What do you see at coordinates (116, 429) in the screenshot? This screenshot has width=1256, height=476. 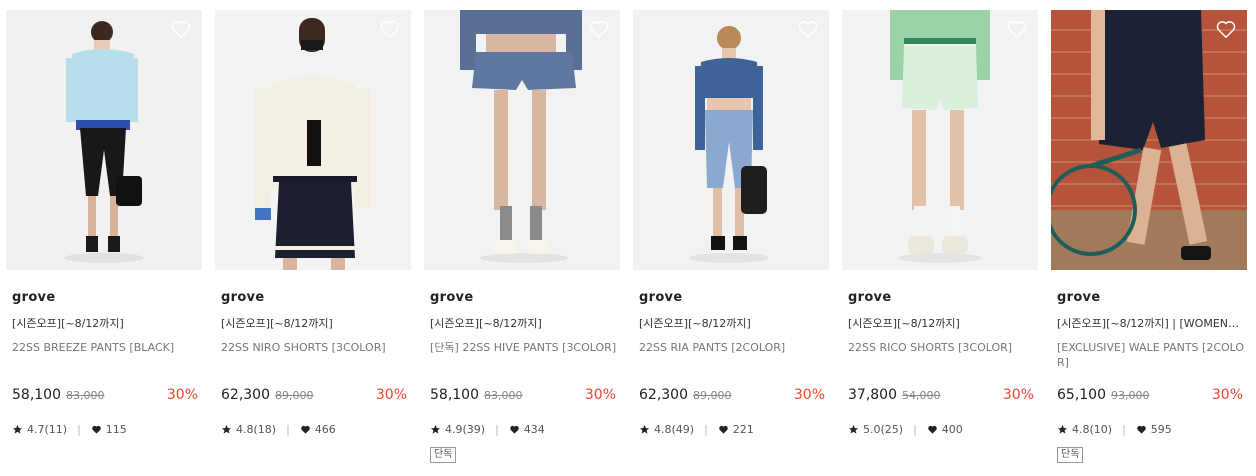 I see `likes-count: 115` at bounding box center [116, 429].